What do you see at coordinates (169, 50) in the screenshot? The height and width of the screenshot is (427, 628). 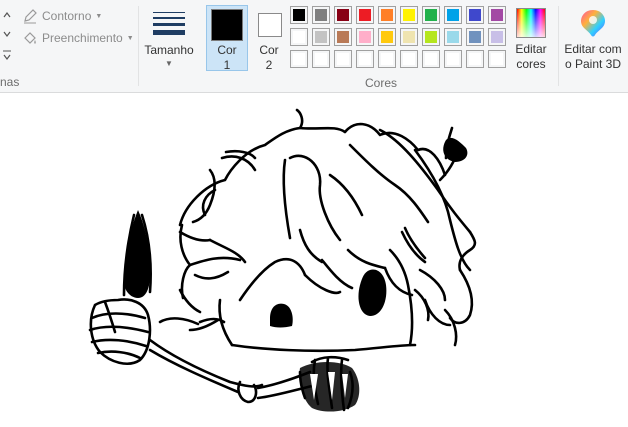 I see `tamanho-label: Tamanho` at bounding box center [169, 50].